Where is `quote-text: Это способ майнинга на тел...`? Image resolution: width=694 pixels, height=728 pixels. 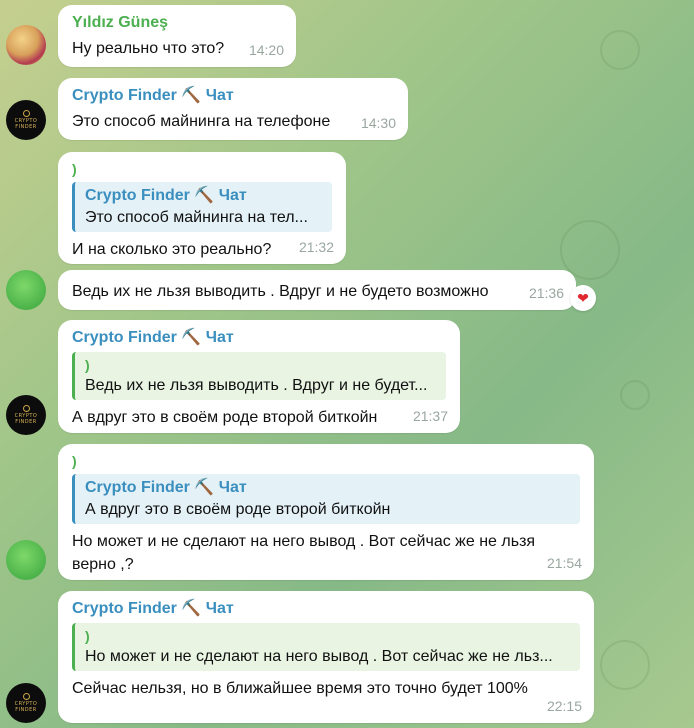
quote-text: Это способ майнинга на тел... is located at coordinates (196, 217).